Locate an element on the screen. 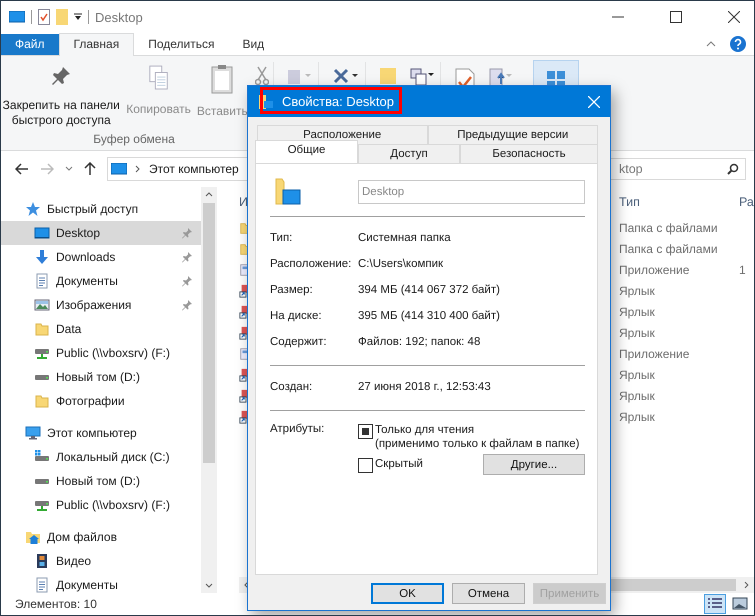 This screenshot has height=616, width=755. nav-item: Видео is located at coordinates (101, 561).